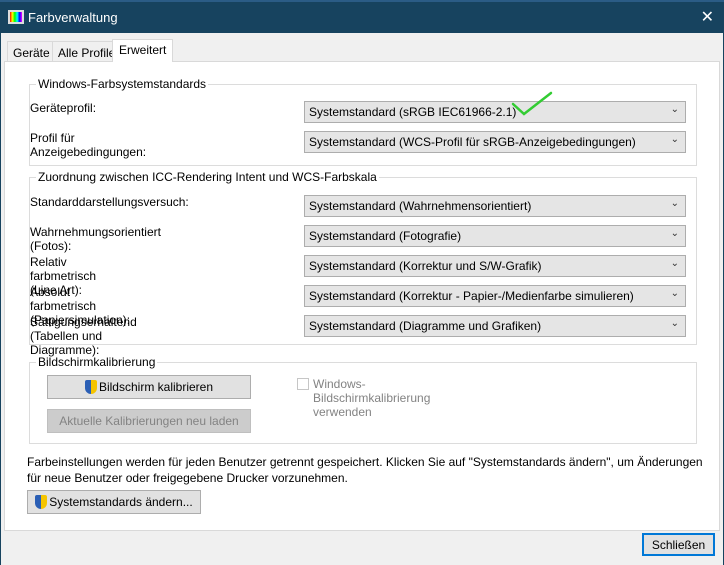 The width and height of the screenshot is (724, 565). I want to click on green-checkmark-annotation, so click(532, 103).